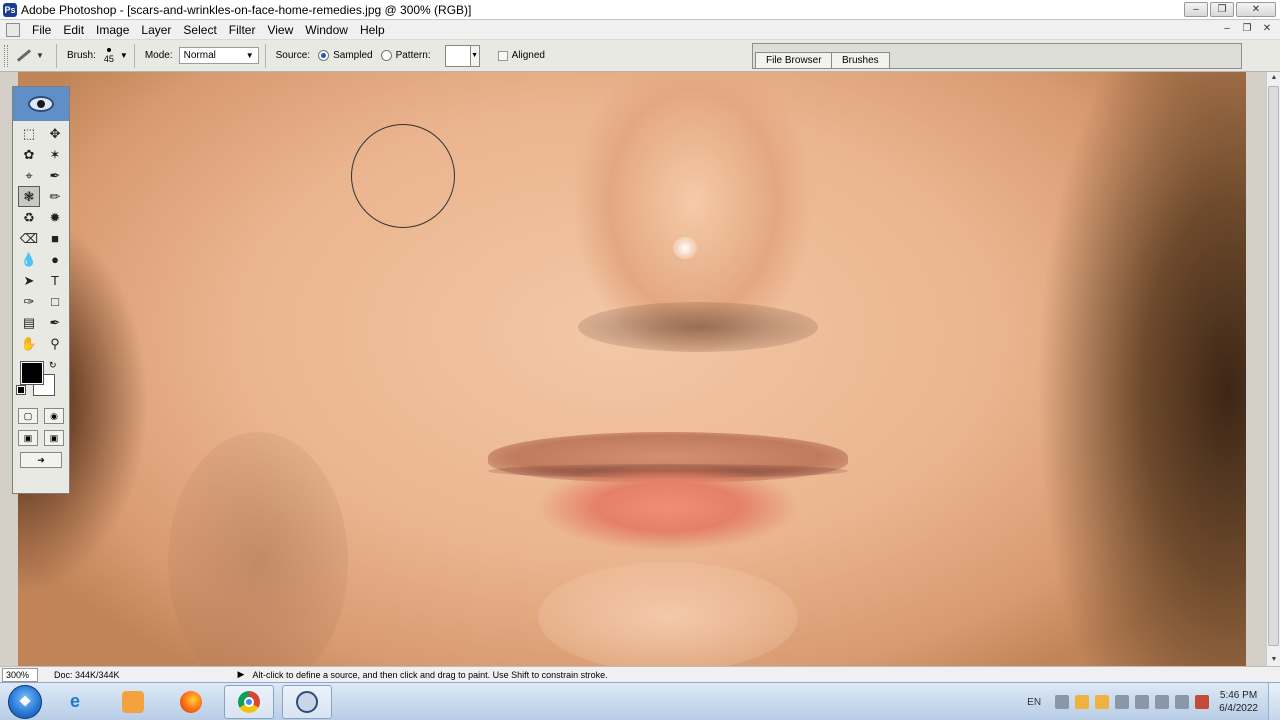  Describe the element at coordinates (1062, 702) in the screenshot. I see `action-center-icon` at that location.